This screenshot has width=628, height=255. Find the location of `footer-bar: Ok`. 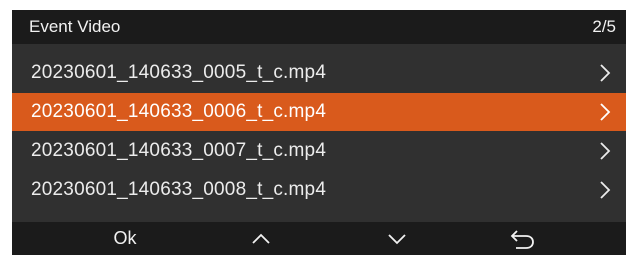

footer-bar: Ok is located at coordinates (319, 238).